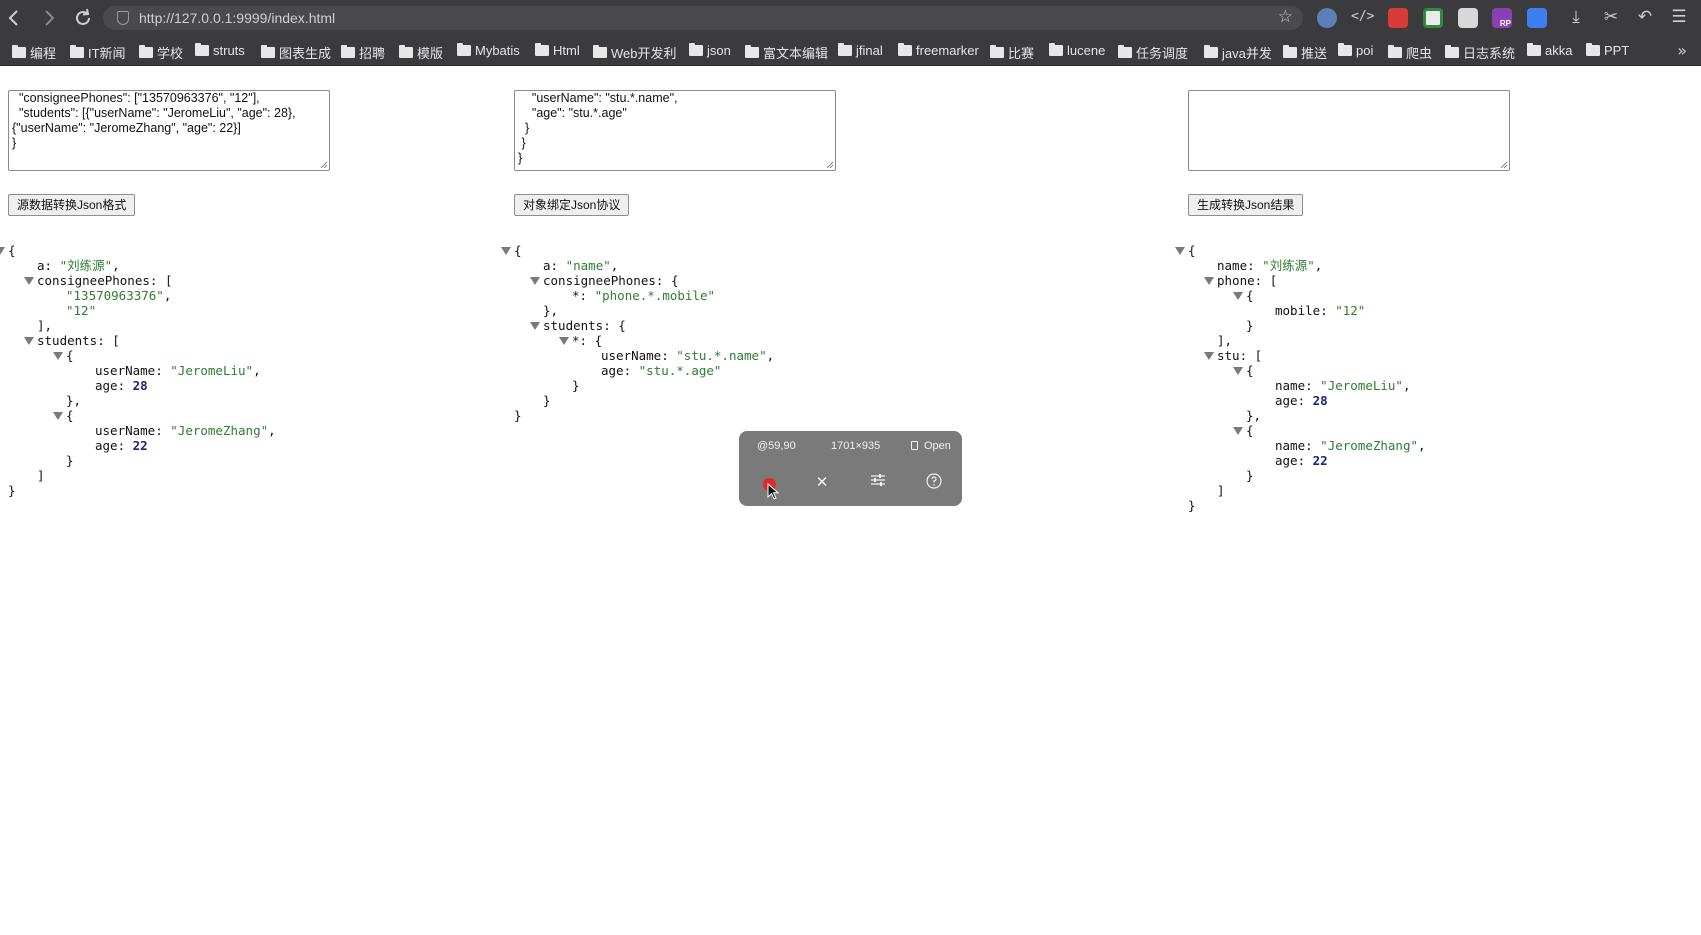 This screenshot has height=935, width=1701. I want to click on help-icon, so click(934, 483).